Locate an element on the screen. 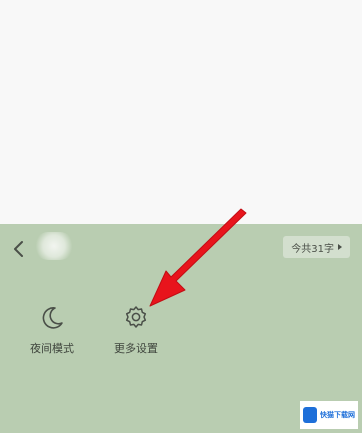 The image size is (362, 433). night-mode-label: 夜间模式 is located at coordinates (52, 348).